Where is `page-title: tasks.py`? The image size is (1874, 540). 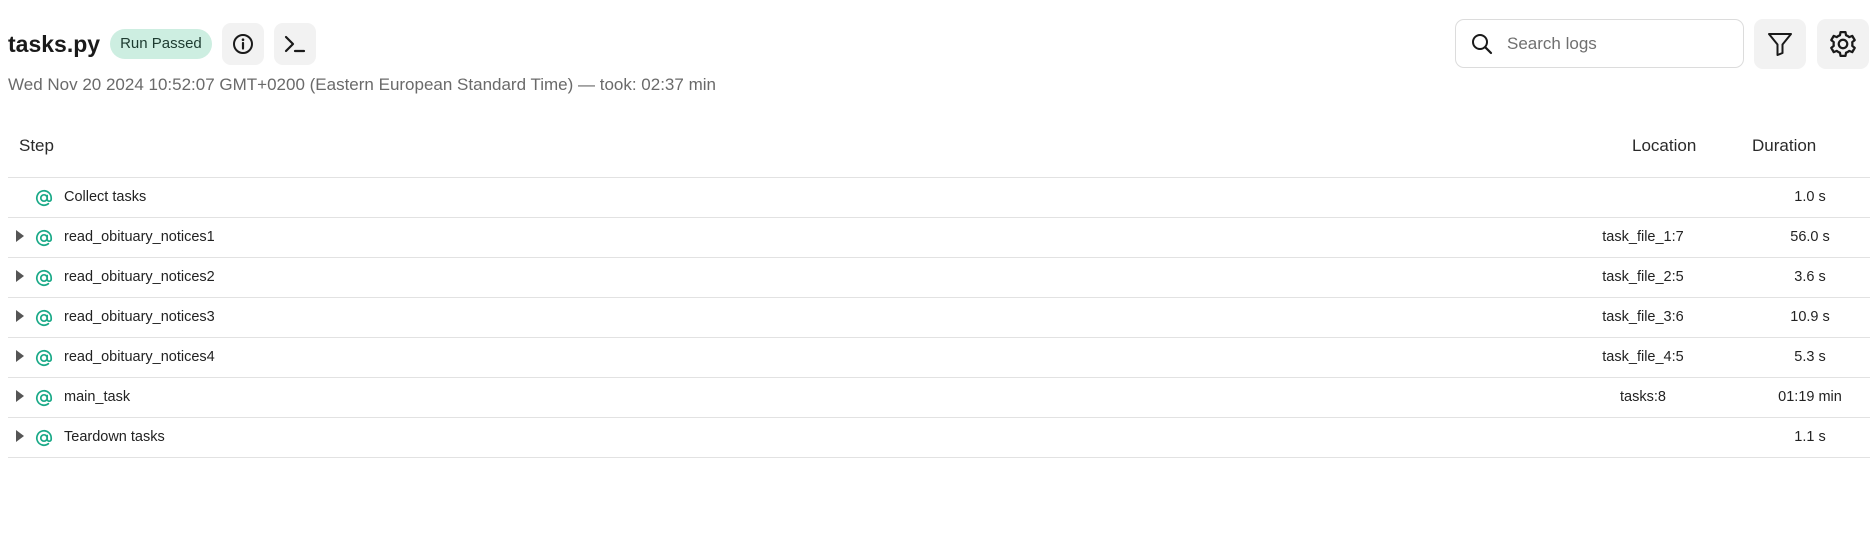 page-title: tasks.py is located at coordinates (54, 44).